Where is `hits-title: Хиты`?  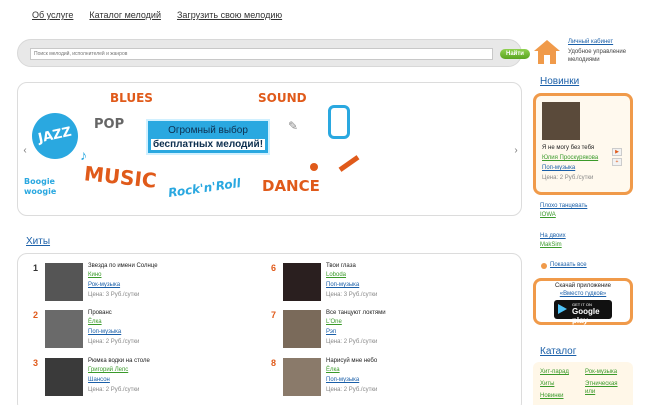 hits-title: Хиты is located at coordinates (38, 241).